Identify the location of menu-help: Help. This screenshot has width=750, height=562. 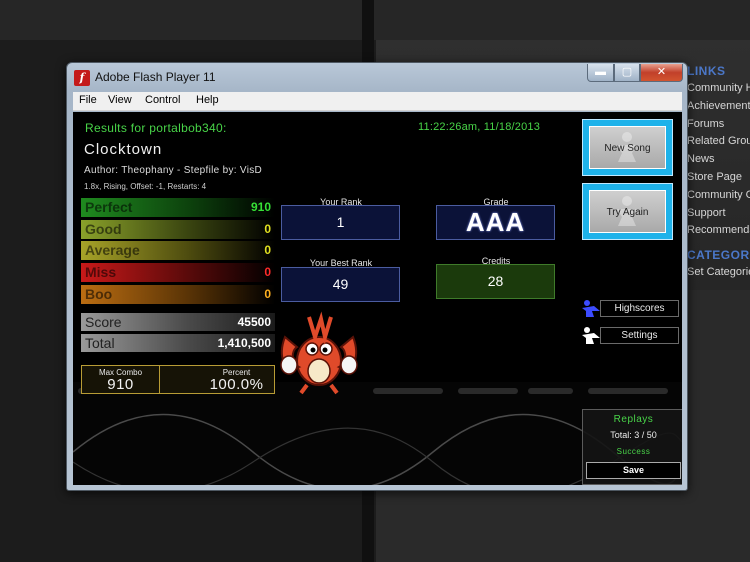
(207, 100).